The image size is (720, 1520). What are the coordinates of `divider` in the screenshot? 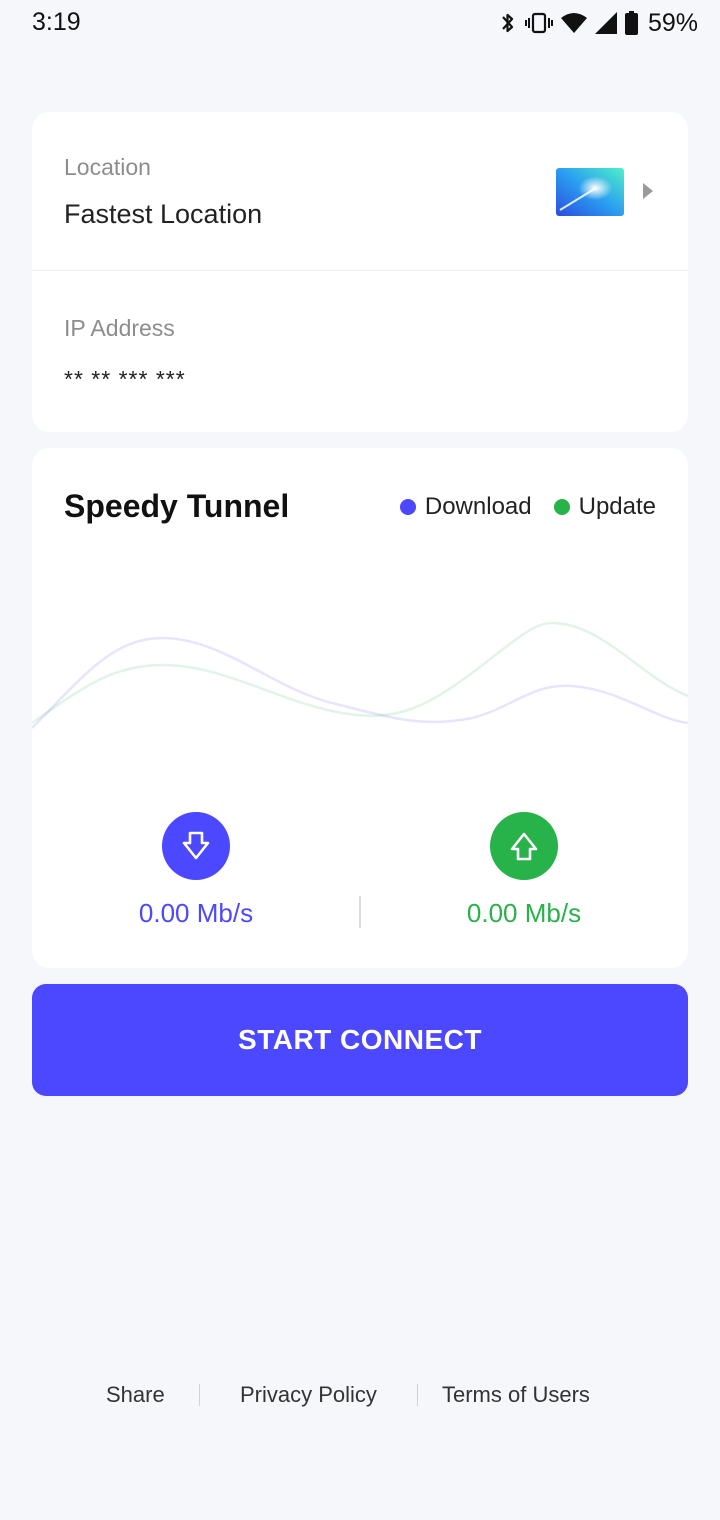 It's located at (360, 270).